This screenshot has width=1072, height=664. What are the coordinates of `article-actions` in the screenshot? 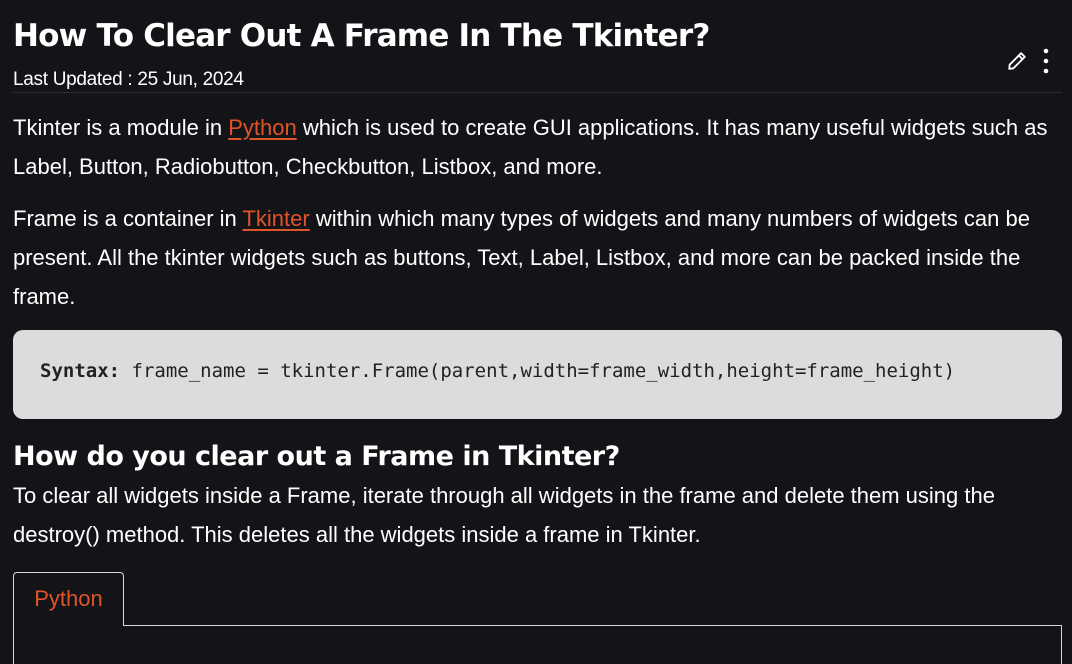 It's located at (1028, 61).